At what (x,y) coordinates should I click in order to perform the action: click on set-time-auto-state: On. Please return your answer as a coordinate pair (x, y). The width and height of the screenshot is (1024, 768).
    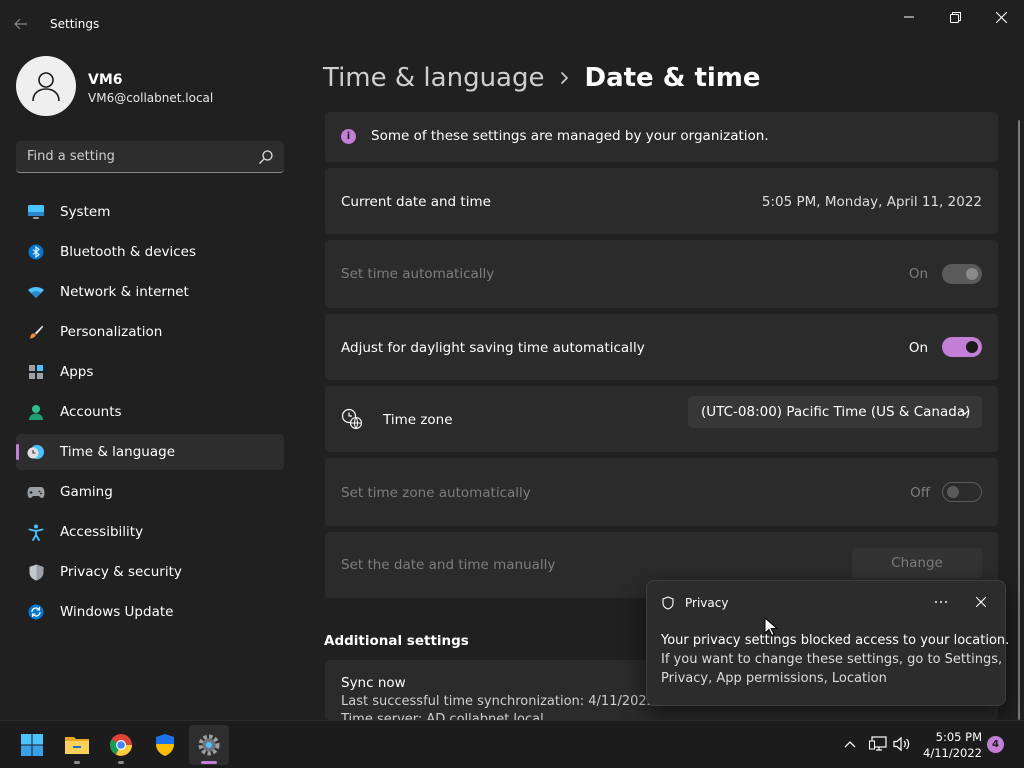
    Looking at the image, I should click on (918, 274).